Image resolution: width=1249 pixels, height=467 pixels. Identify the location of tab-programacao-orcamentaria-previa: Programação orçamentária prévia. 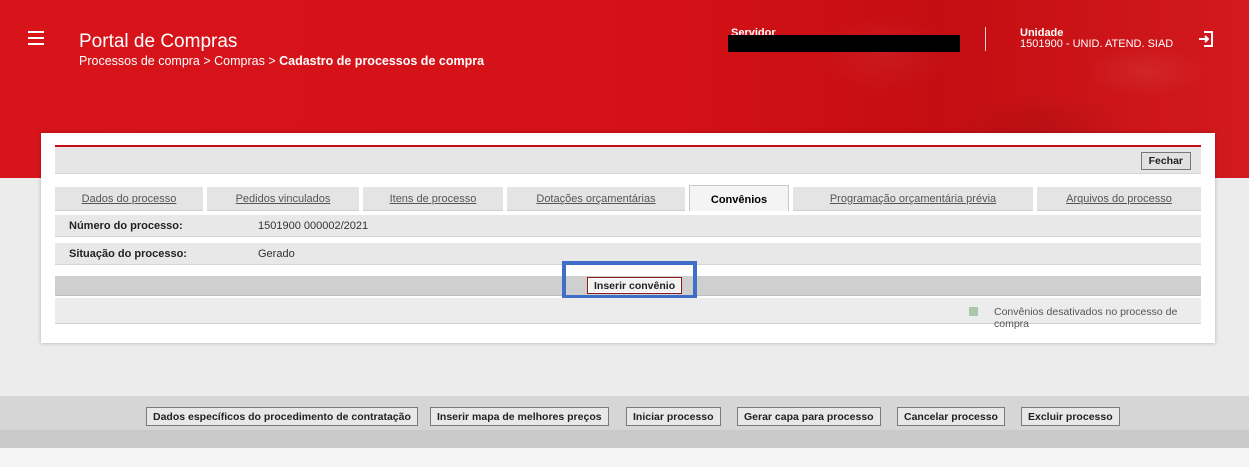
(913, 199).